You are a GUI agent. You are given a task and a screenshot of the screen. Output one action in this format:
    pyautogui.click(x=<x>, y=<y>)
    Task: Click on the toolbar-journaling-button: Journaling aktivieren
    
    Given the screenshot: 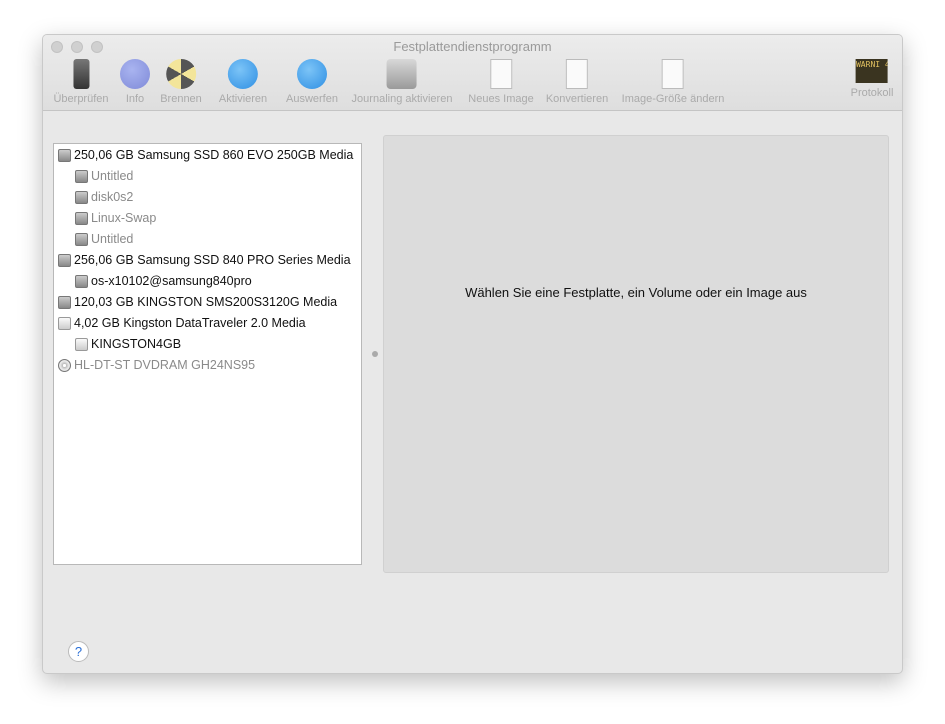 What is the action you would take?
    pyautogui.click(x=402, y=81)
    